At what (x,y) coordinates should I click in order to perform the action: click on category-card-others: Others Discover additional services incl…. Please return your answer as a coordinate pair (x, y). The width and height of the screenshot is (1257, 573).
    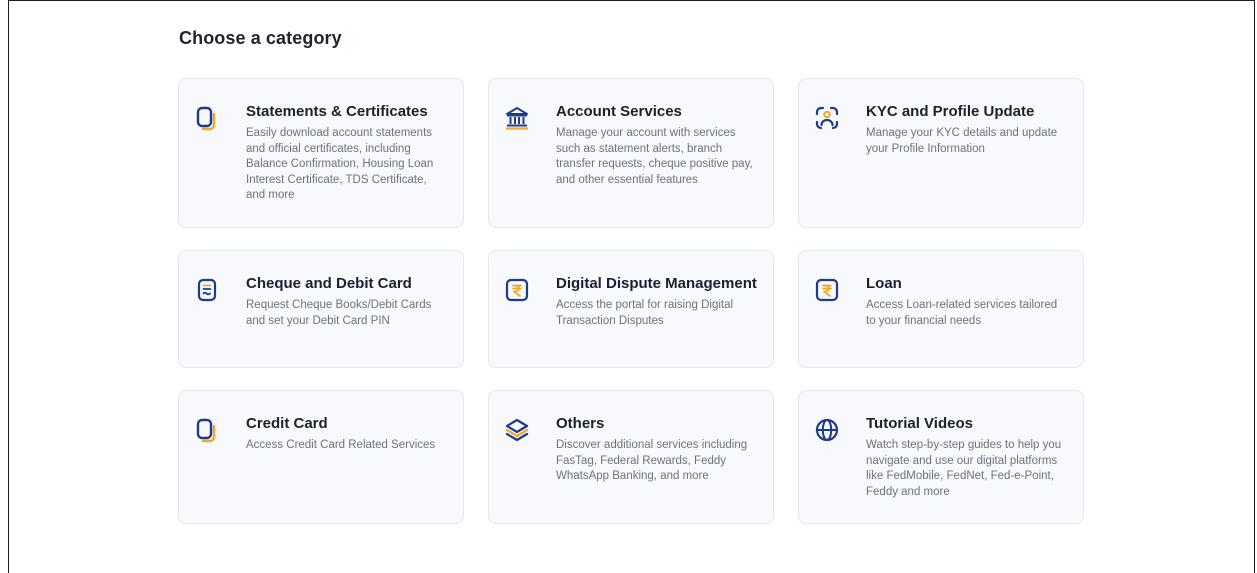
    Looking at the image, I should click on (631, 457).